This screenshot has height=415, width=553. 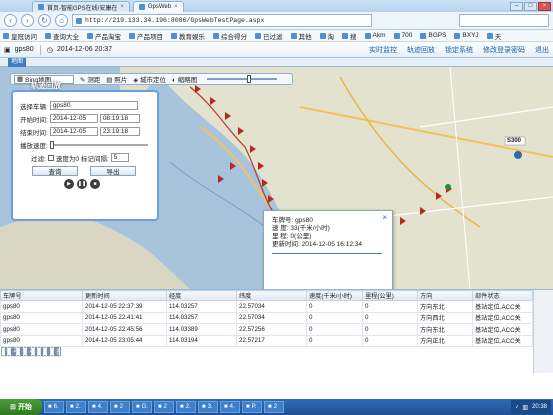 I want to click on home-icon: ⌂, so click(x=61, y=20).